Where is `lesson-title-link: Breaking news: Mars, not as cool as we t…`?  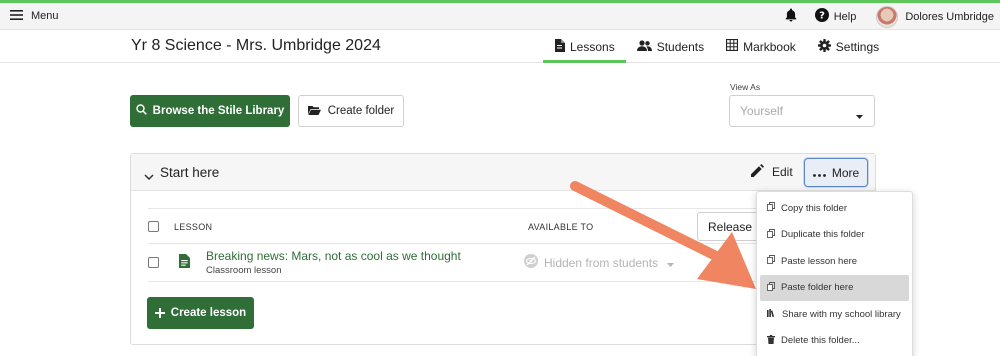 lesson-title-link: Breaking news: Mars, not as cool as we t… is located at coordinates (333, 256).